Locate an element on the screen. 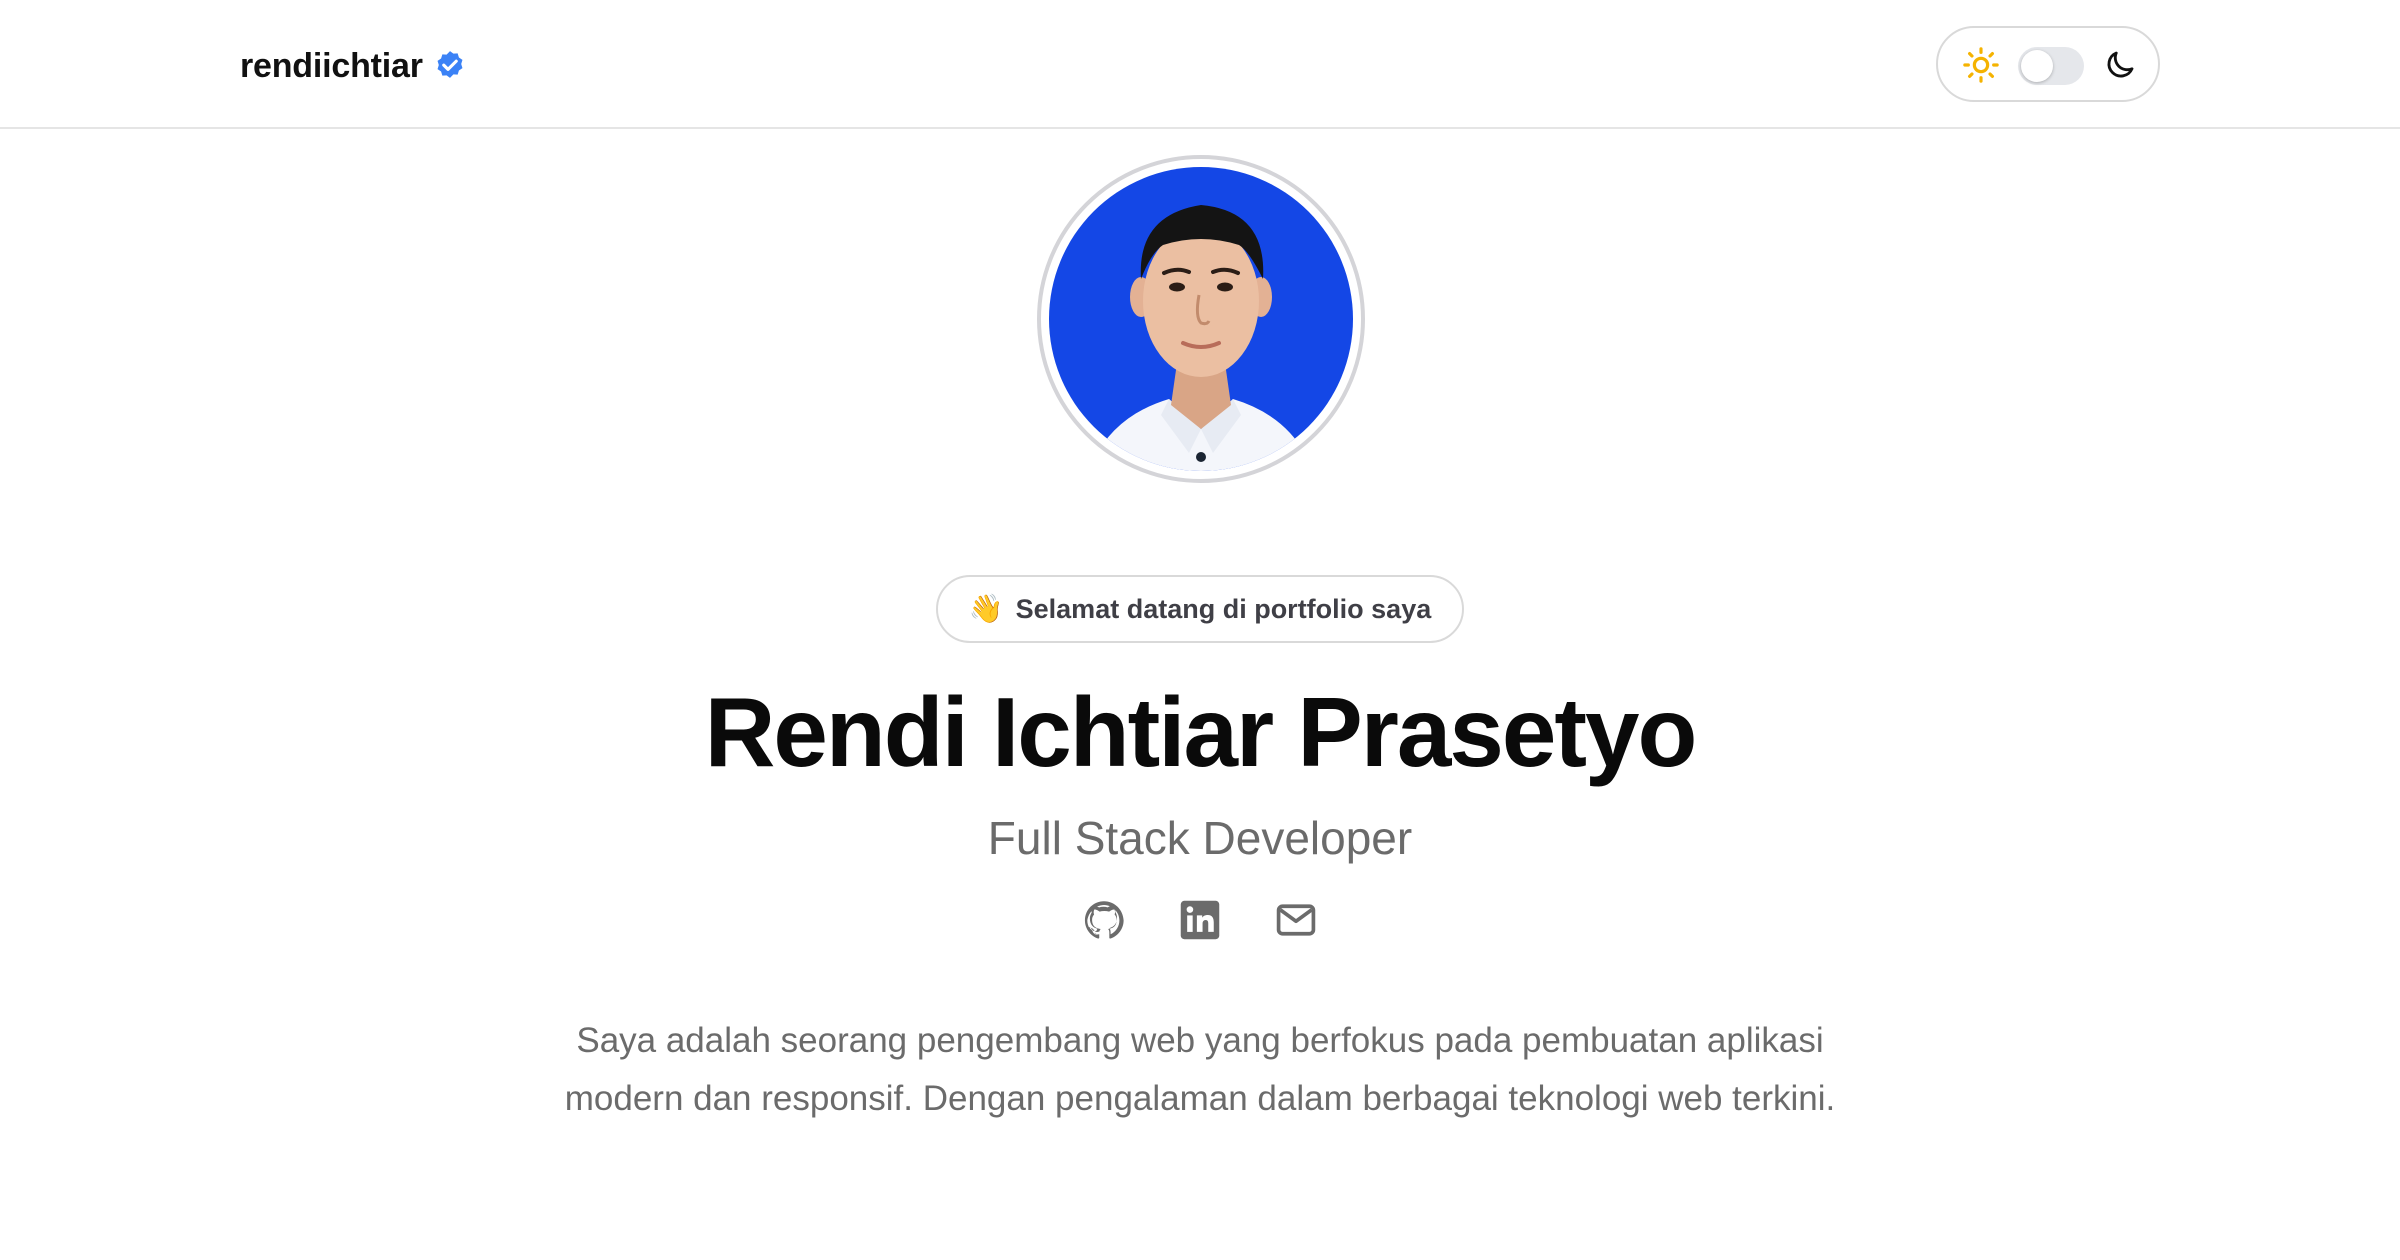 This screenshot has height=1260, width=2400. github-icon is located at coordinates (1104, 920).